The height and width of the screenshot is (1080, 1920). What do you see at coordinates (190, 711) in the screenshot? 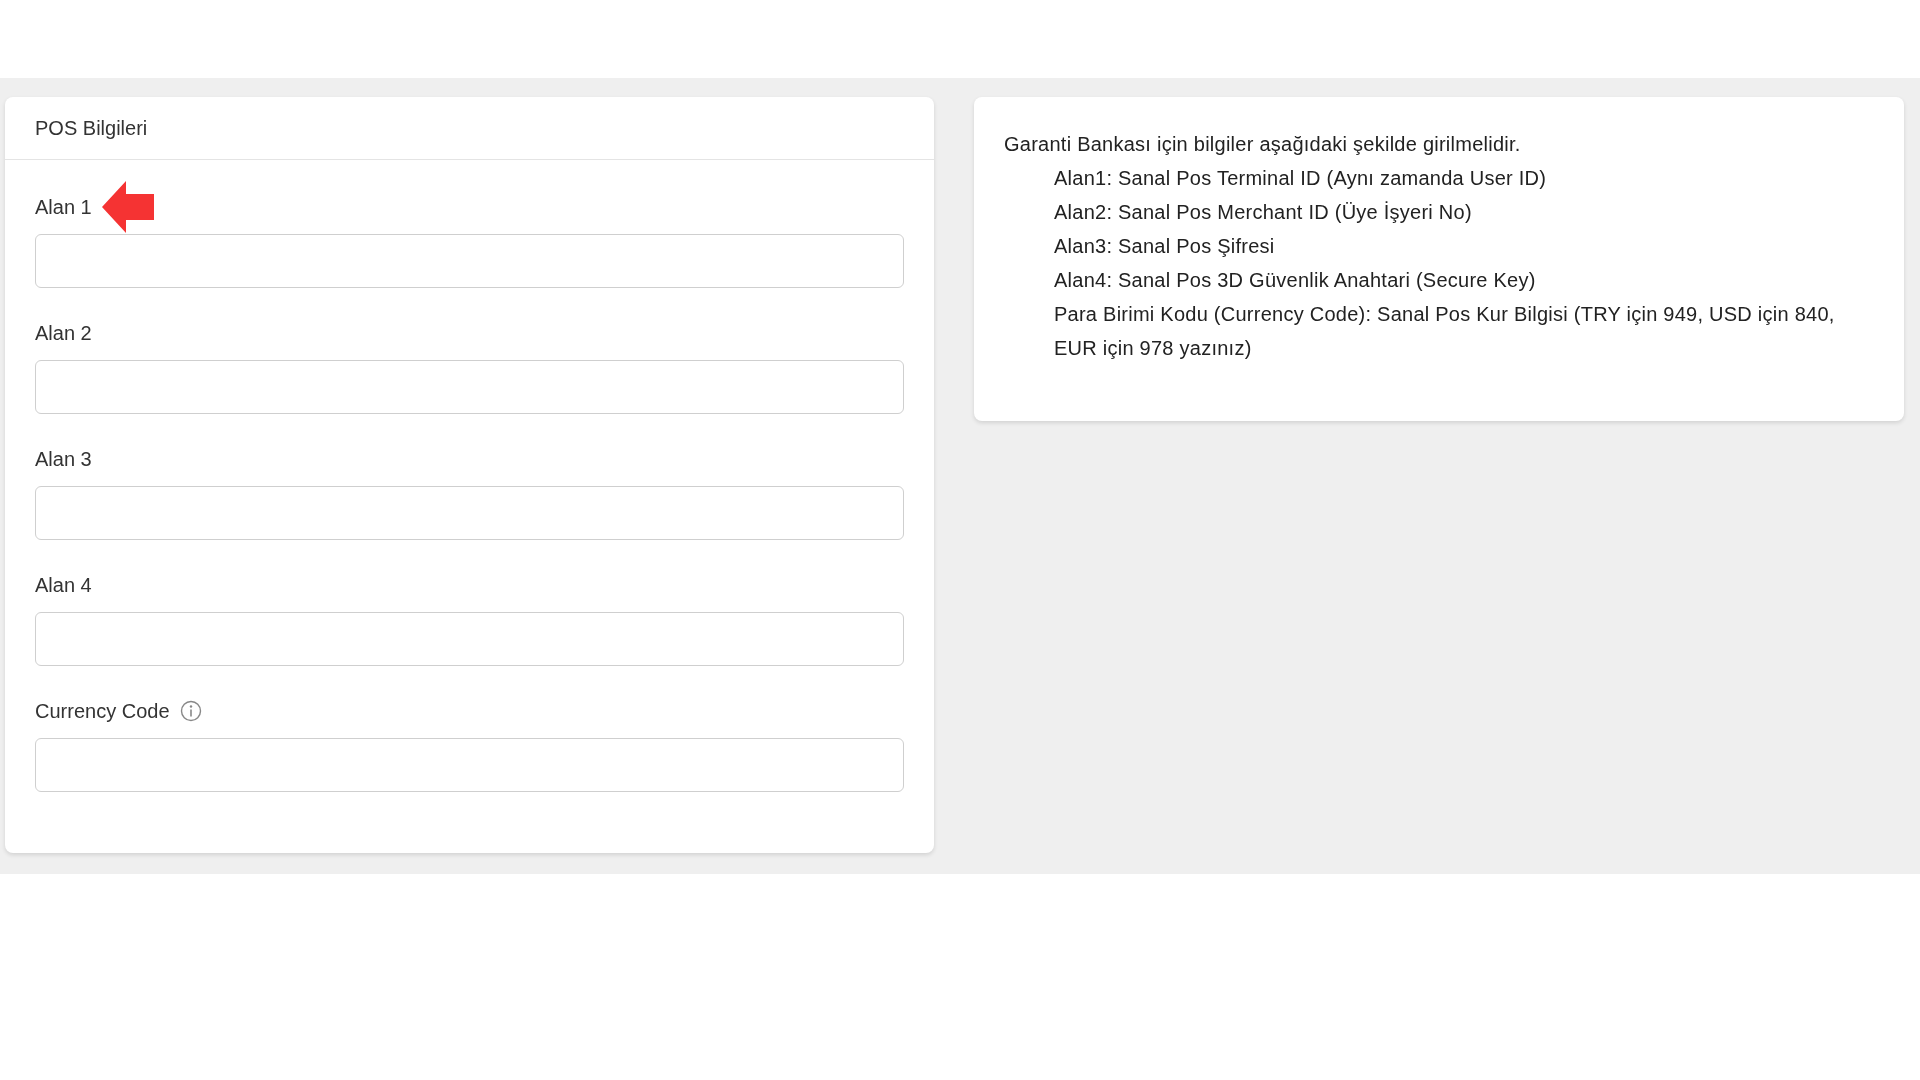
I see `info-icon` at bounding box center [190, 711].